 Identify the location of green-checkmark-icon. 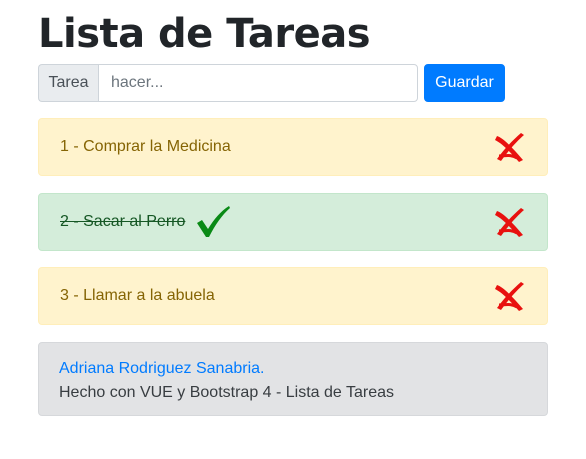
(213, 222).